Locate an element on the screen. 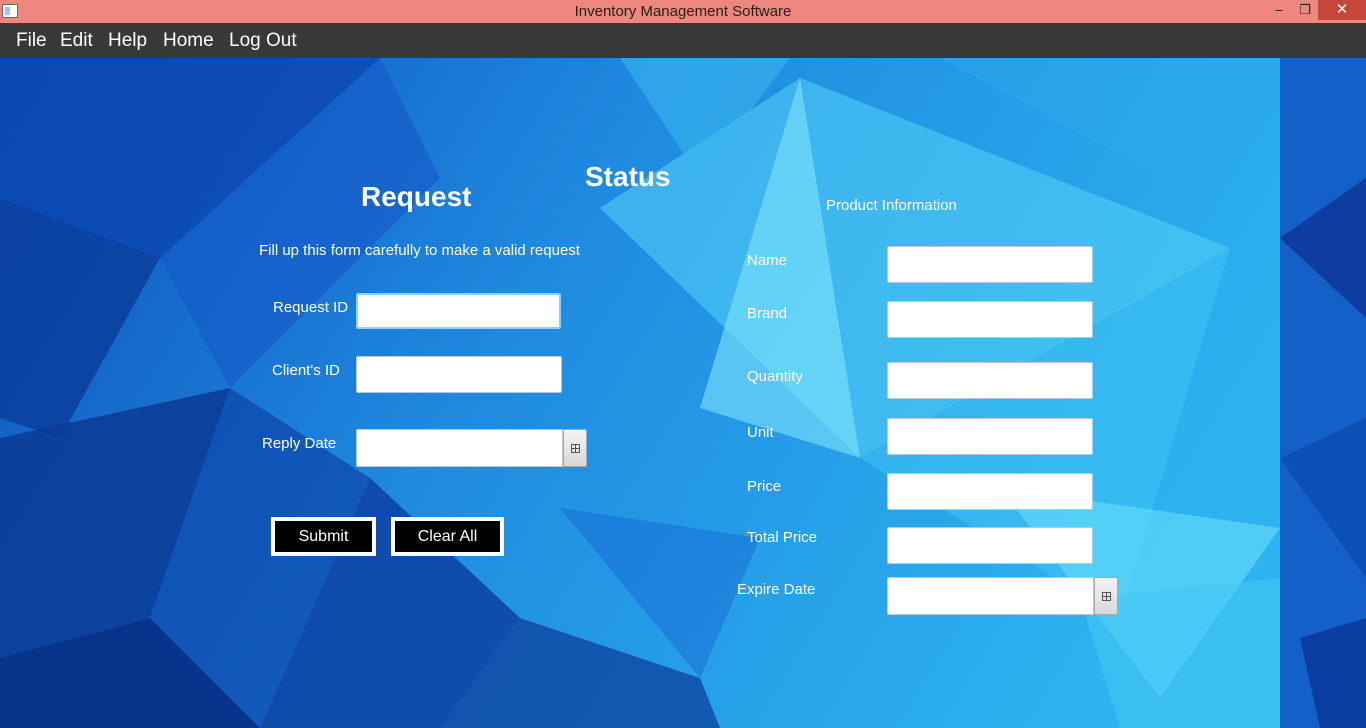  brand-label: Brand is located at coordinates (767, 313).